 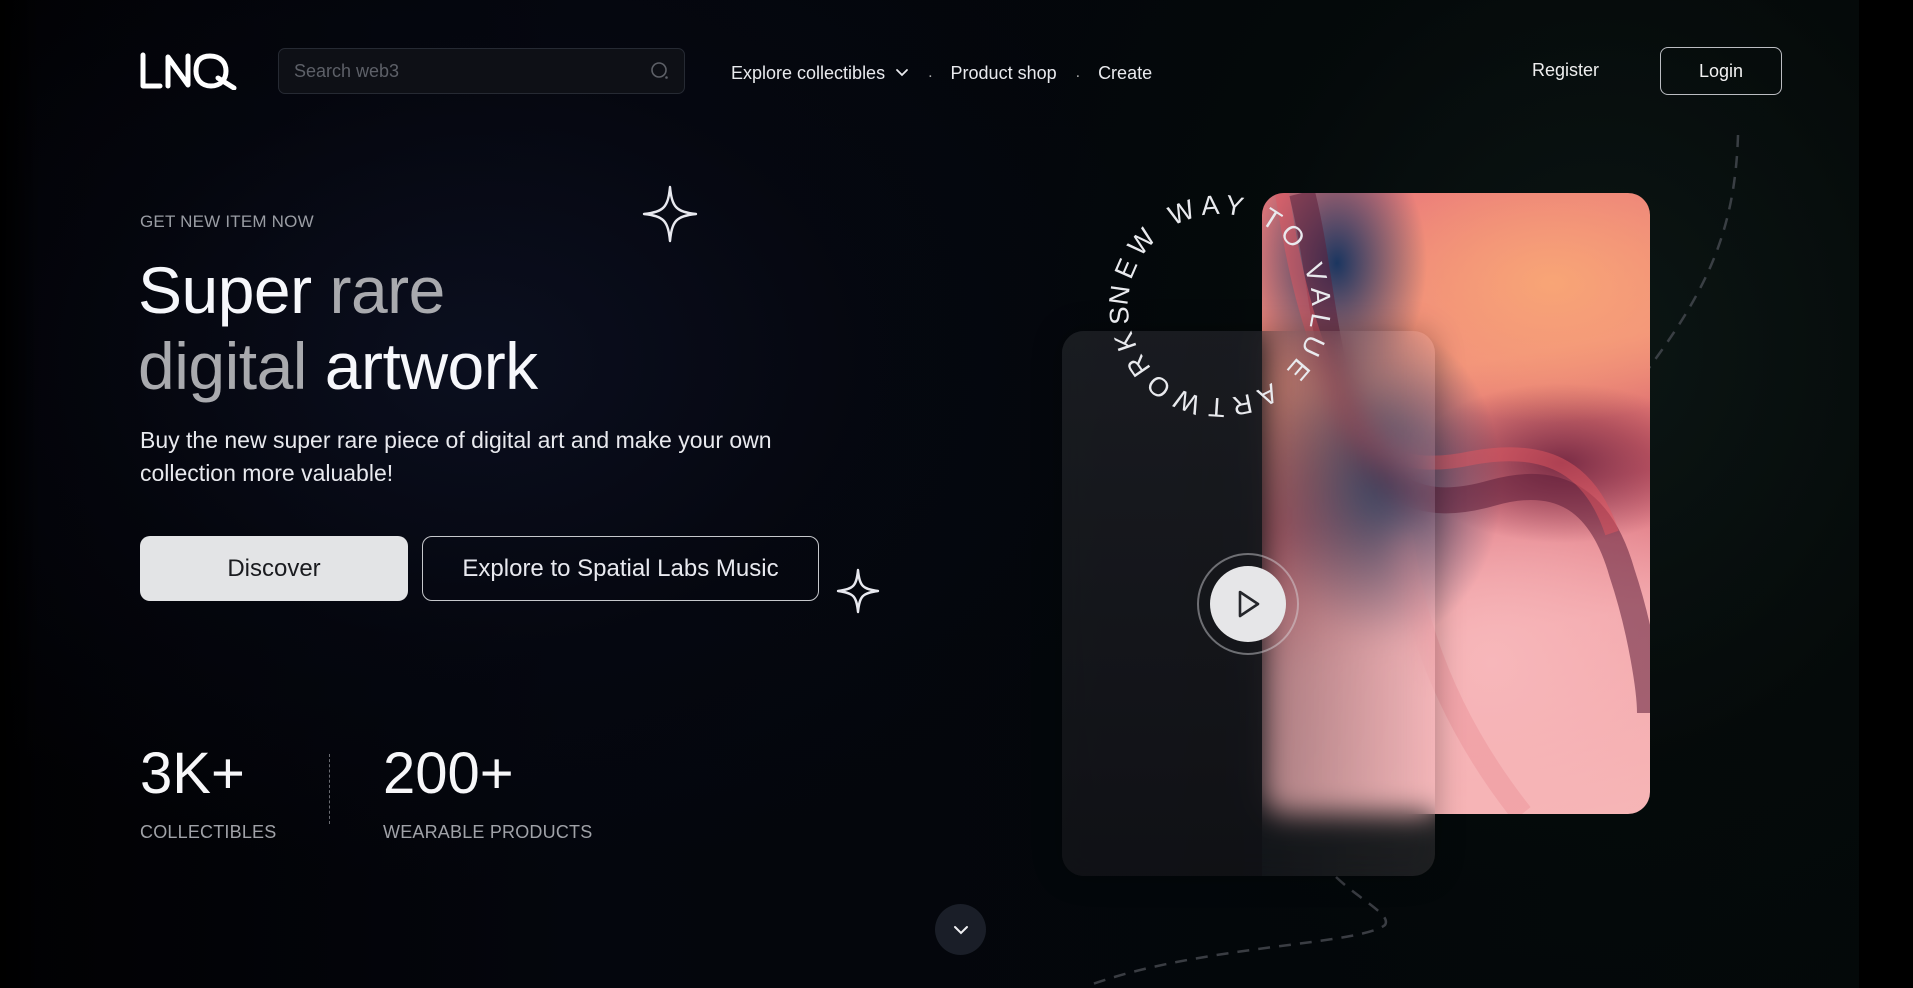 I want to click on stat-value: 3K+, so click(x=192, y=773).